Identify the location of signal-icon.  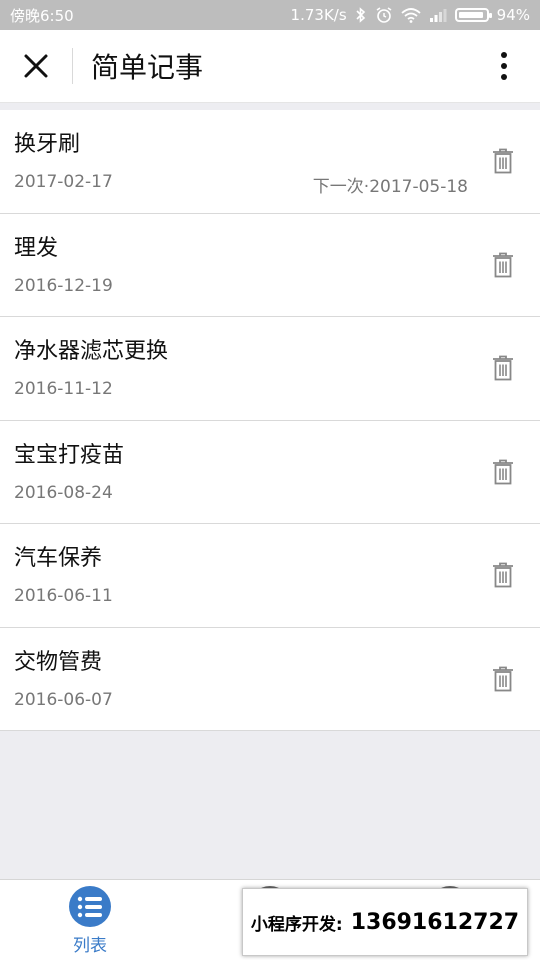
(438, 15).